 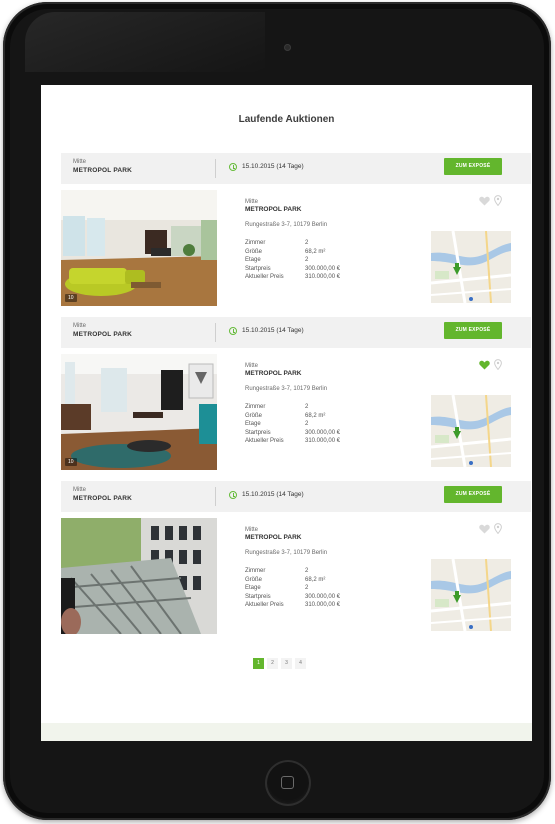 I want to click on page-footer, so click(x=286, y=732).